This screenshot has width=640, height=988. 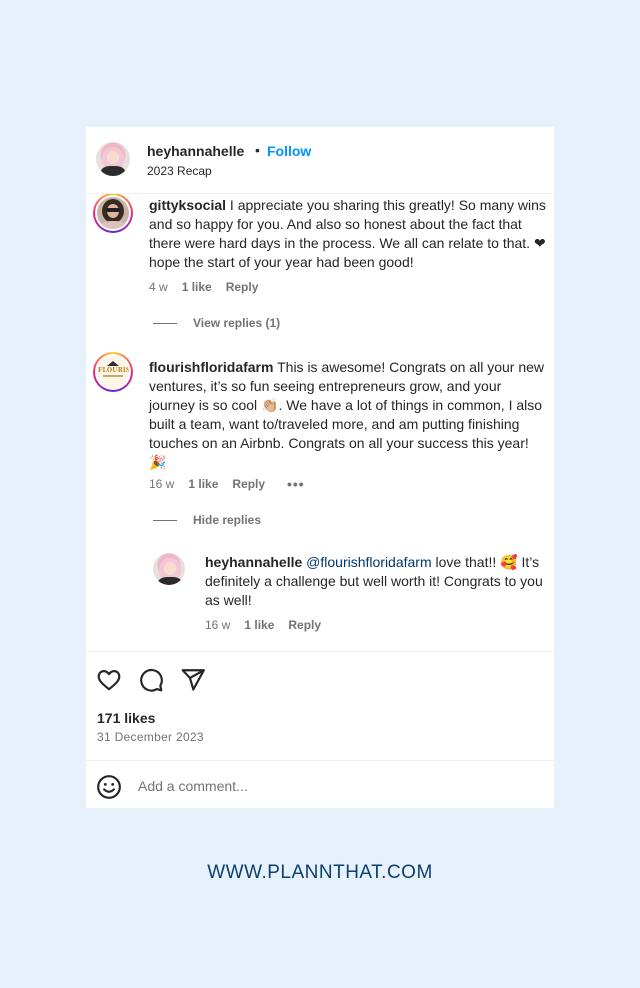 What do you see at coordinates (158, 287) in the screenshot?
I see `comment-time: 4 w` at bounding box center [158, 287].